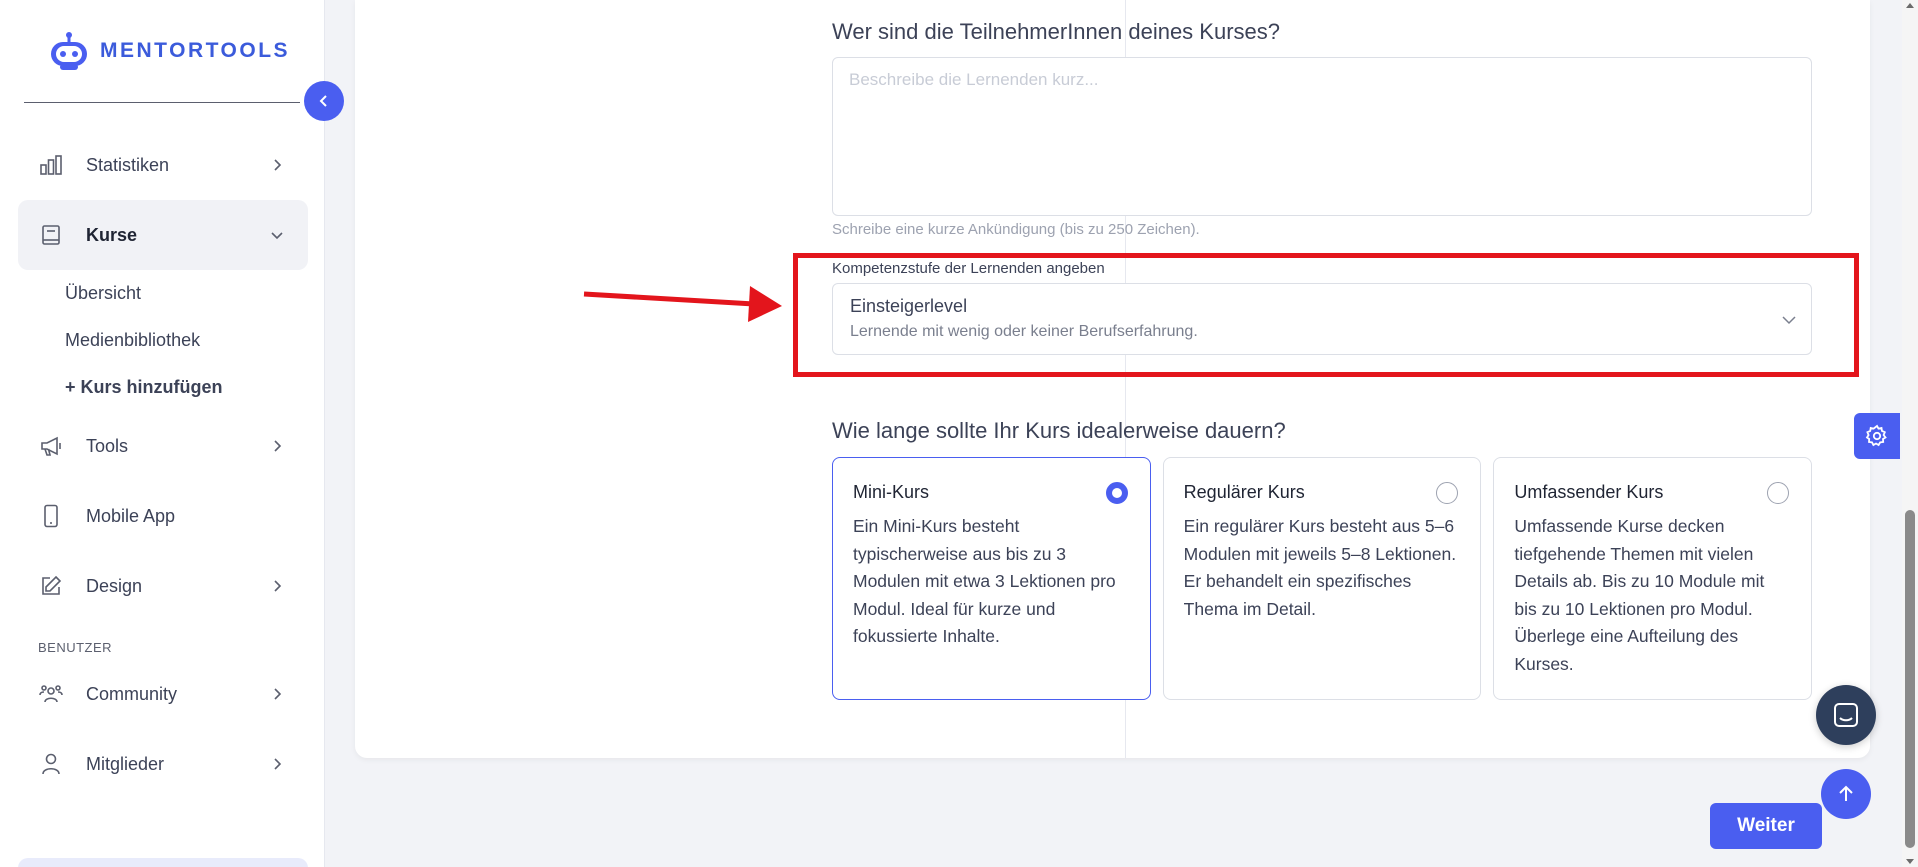 The width and height of the screenshot is (1918, 867). I want to click on sidebar-item-label: Design, so click(114, 585).